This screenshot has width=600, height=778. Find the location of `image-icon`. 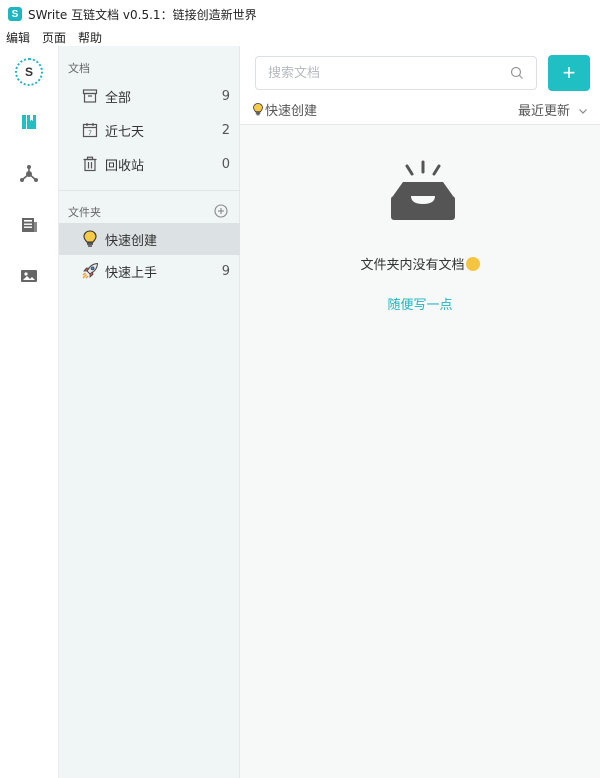

image-icon is located at coordinates (29, 276).